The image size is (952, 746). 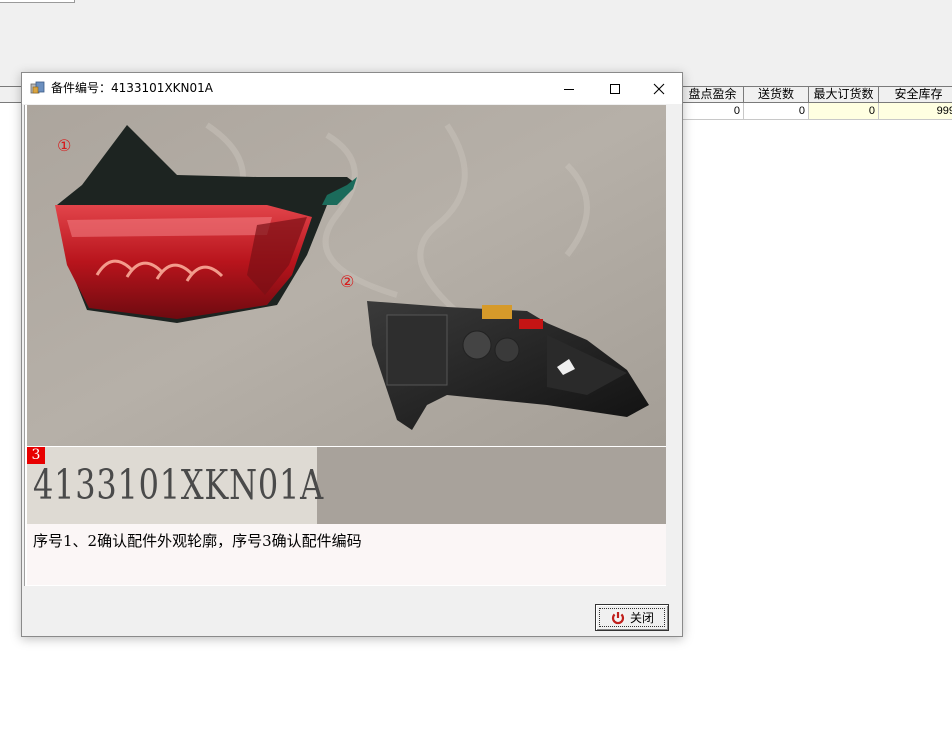 I want to click on maximize-button, so click(x=615, y=88).